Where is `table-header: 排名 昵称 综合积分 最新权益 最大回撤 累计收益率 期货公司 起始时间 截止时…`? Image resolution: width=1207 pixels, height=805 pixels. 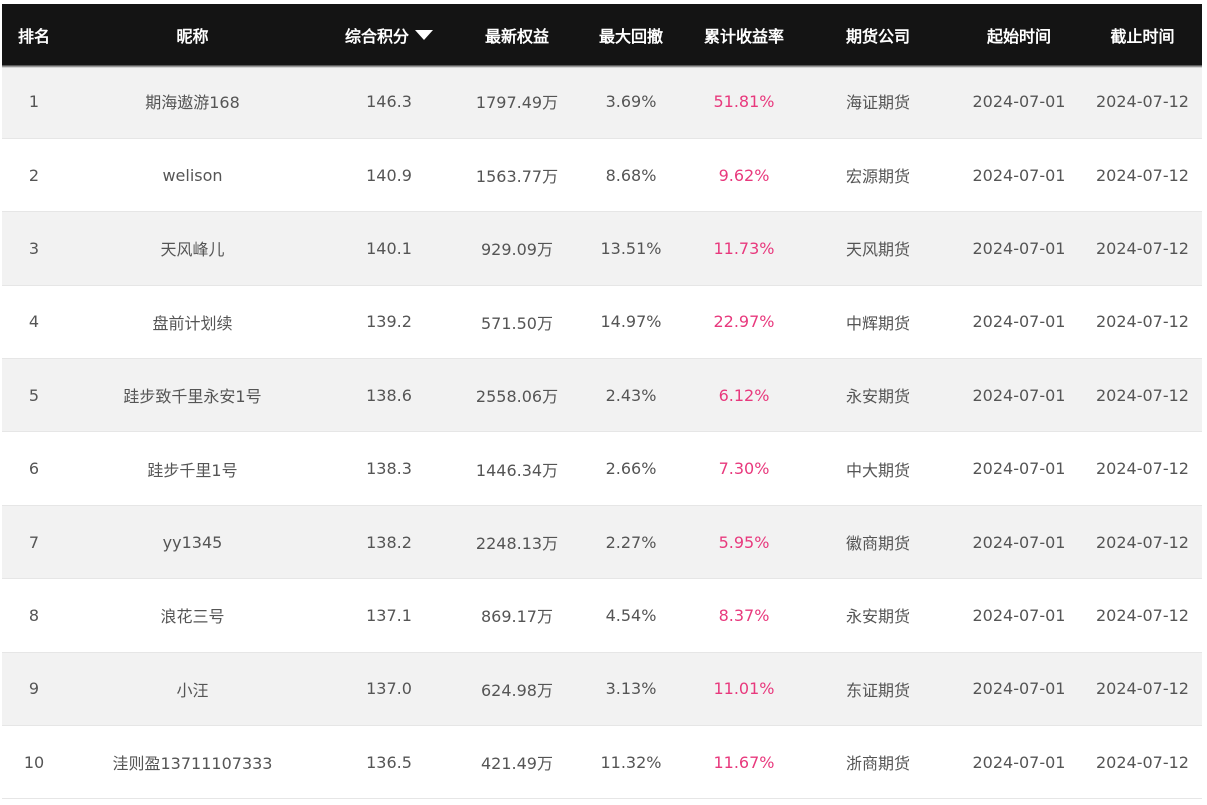
table-header: 排名 昵称 综合积分 最新权益 最大回撤 累计收益率 期货公司 起始时间 截止时… is located at coordinates (602, 34).